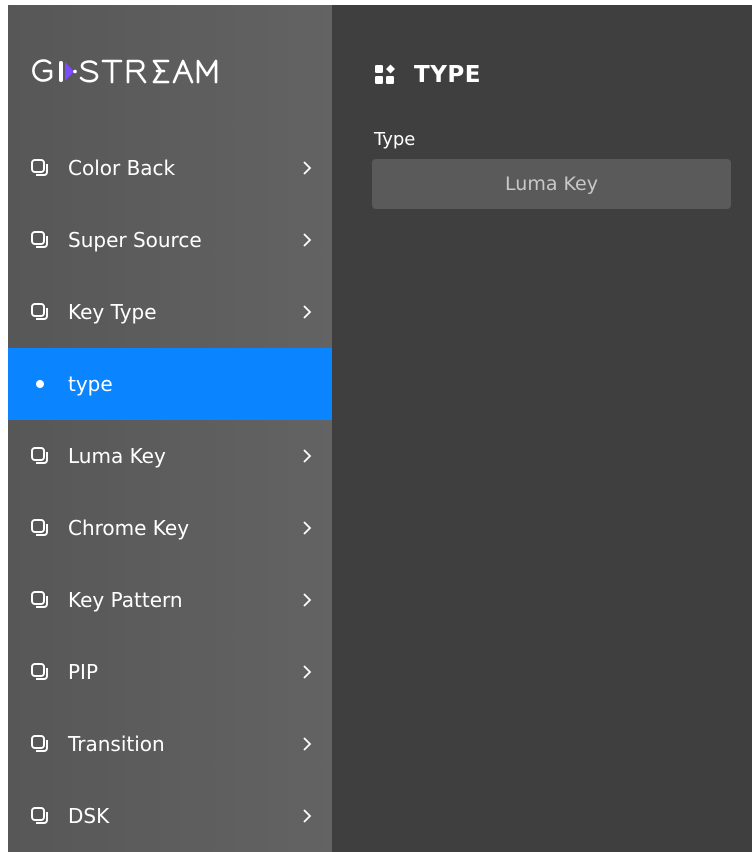  Describe the element at coordinates (83, 672) in the screenshot. I see `sidebar-item-label: PIP` at that location.